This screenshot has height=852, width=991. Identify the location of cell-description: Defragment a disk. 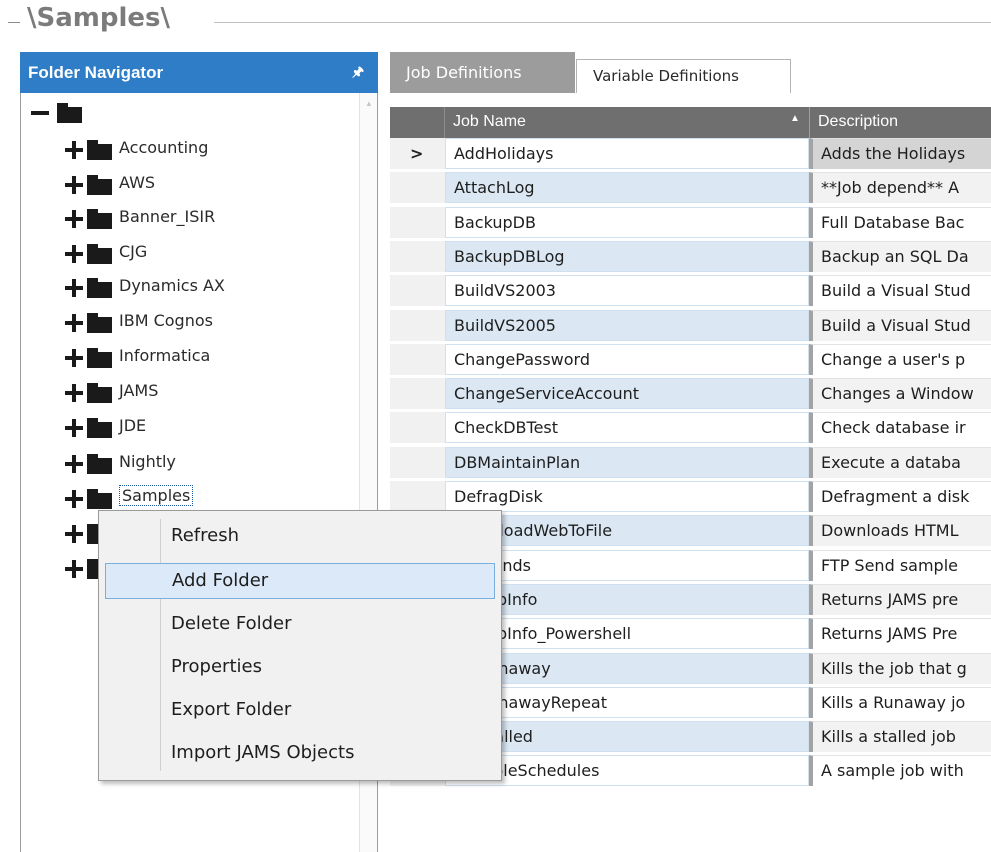
(900, 496).